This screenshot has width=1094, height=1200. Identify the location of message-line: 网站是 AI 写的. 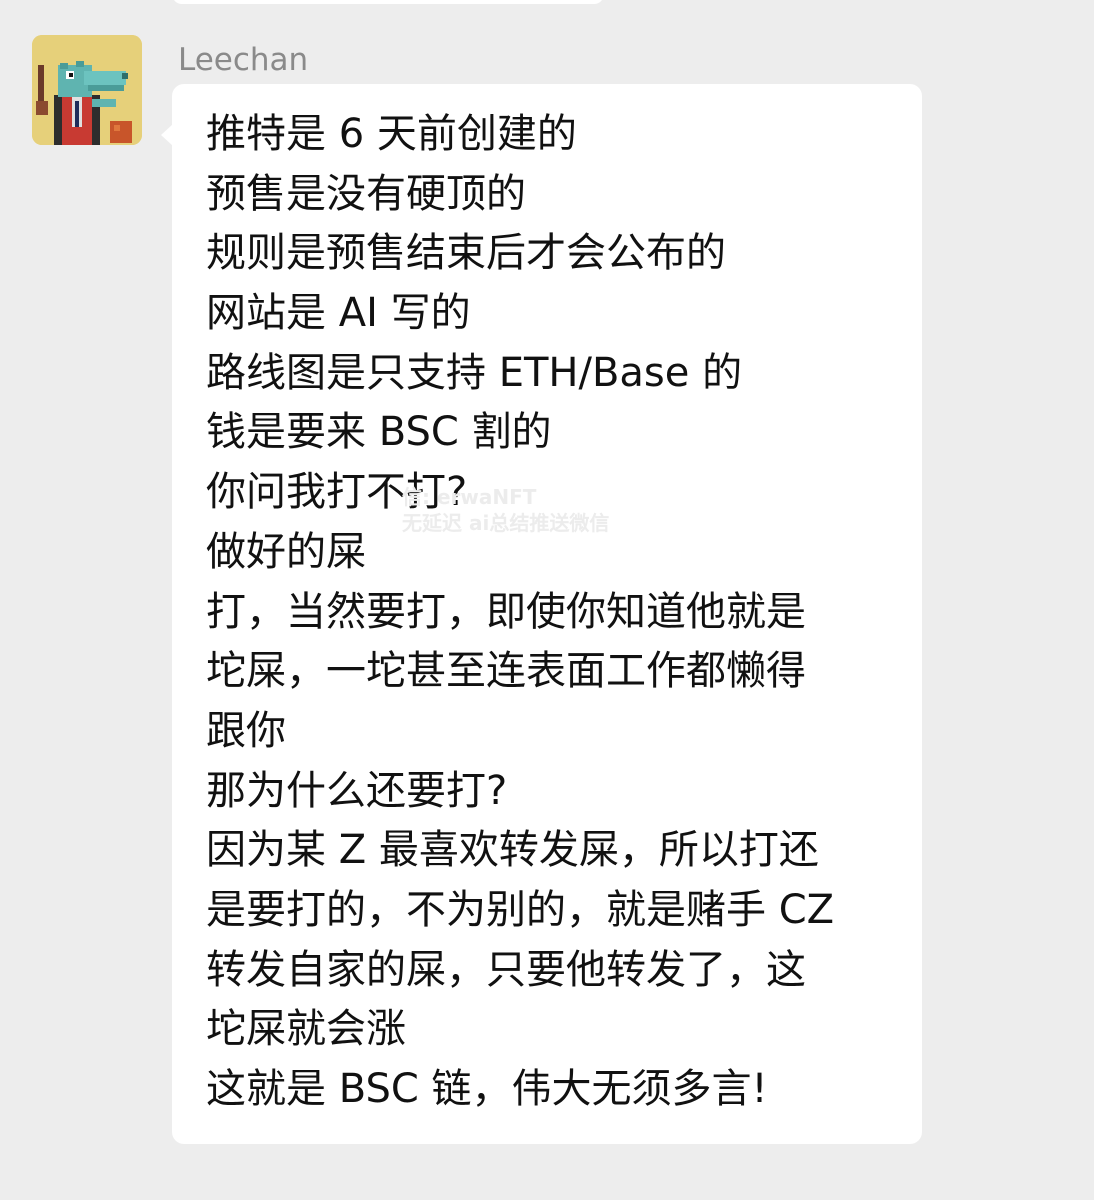
(338, 313).